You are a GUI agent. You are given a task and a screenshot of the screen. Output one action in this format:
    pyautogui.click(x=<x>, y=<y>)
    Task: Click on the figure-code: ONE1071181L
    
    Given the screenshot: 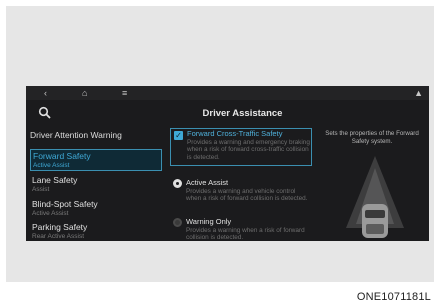 What is the action you would take?
    pyautogui.click(x=393, y=297)
    